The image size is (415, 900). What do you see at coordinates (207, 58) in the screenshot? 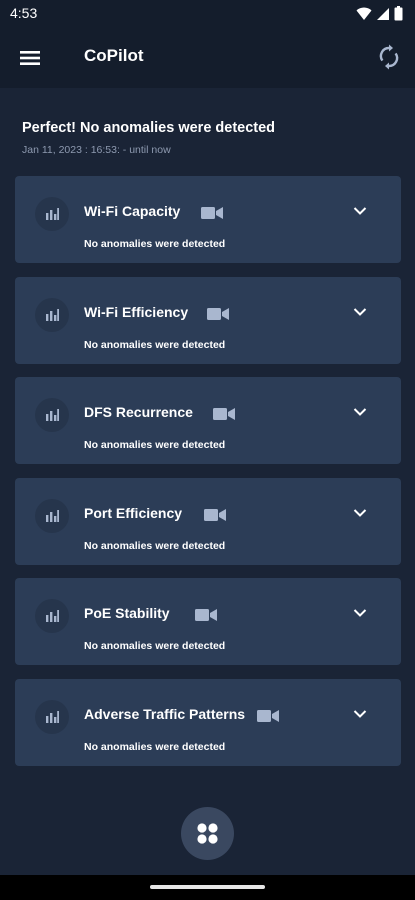
I see `app-bar: CoPilot` at bounding box center [207, 58].